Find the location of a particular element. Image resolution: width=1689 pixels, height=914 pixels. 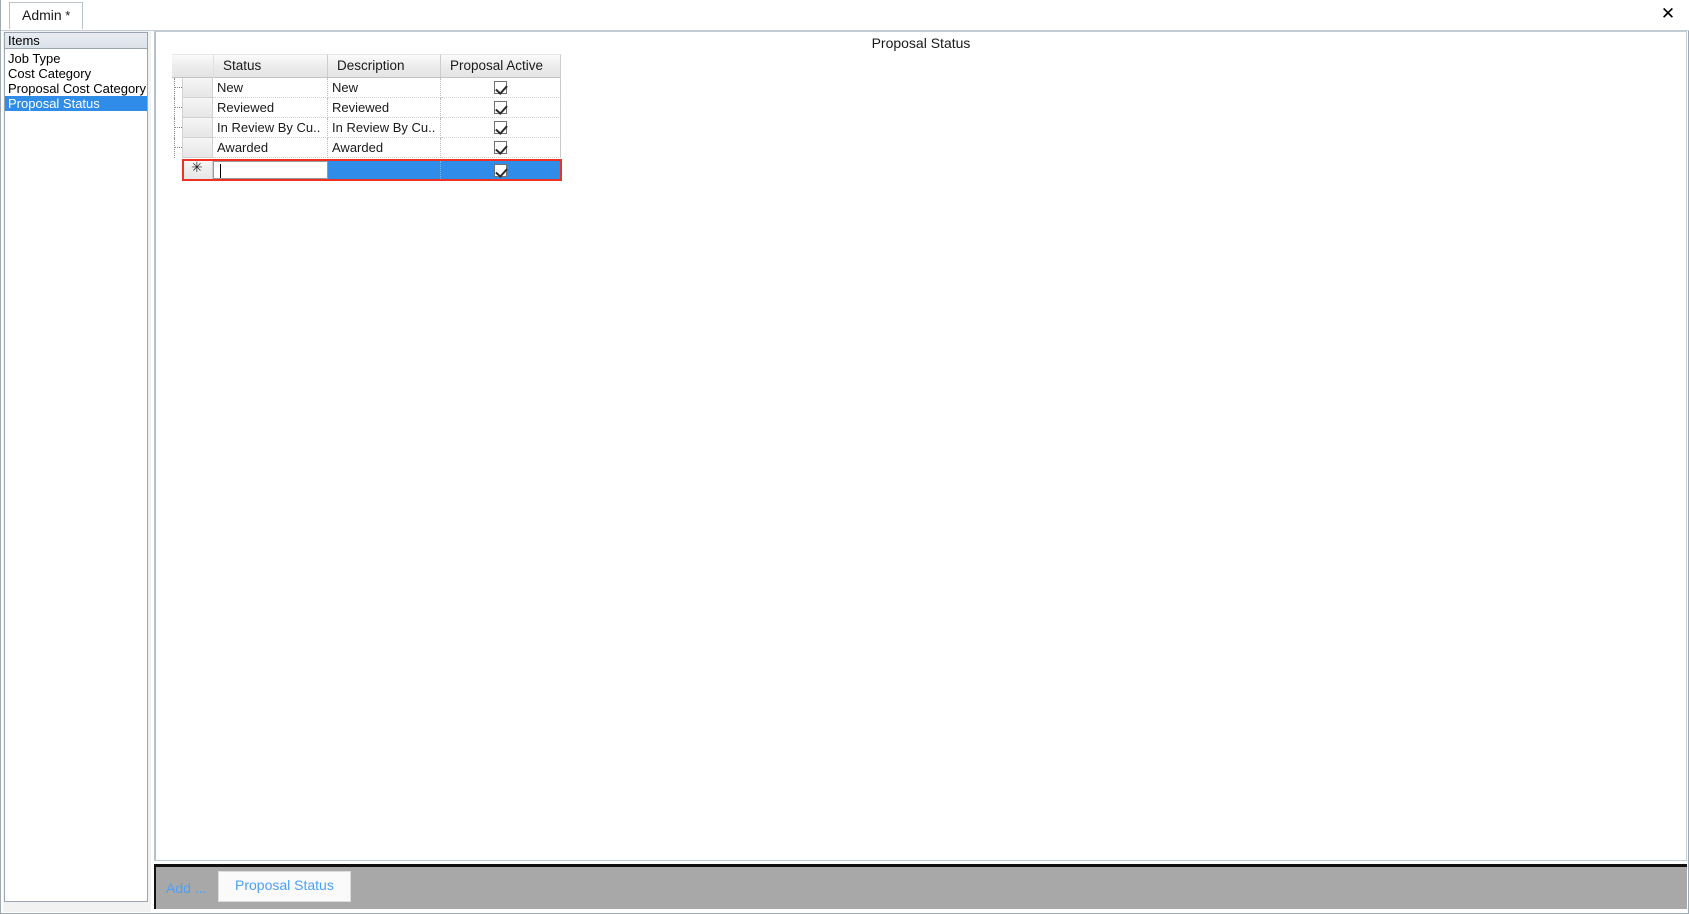

cell-status: Reviewed is located at coordinates (270, 108).